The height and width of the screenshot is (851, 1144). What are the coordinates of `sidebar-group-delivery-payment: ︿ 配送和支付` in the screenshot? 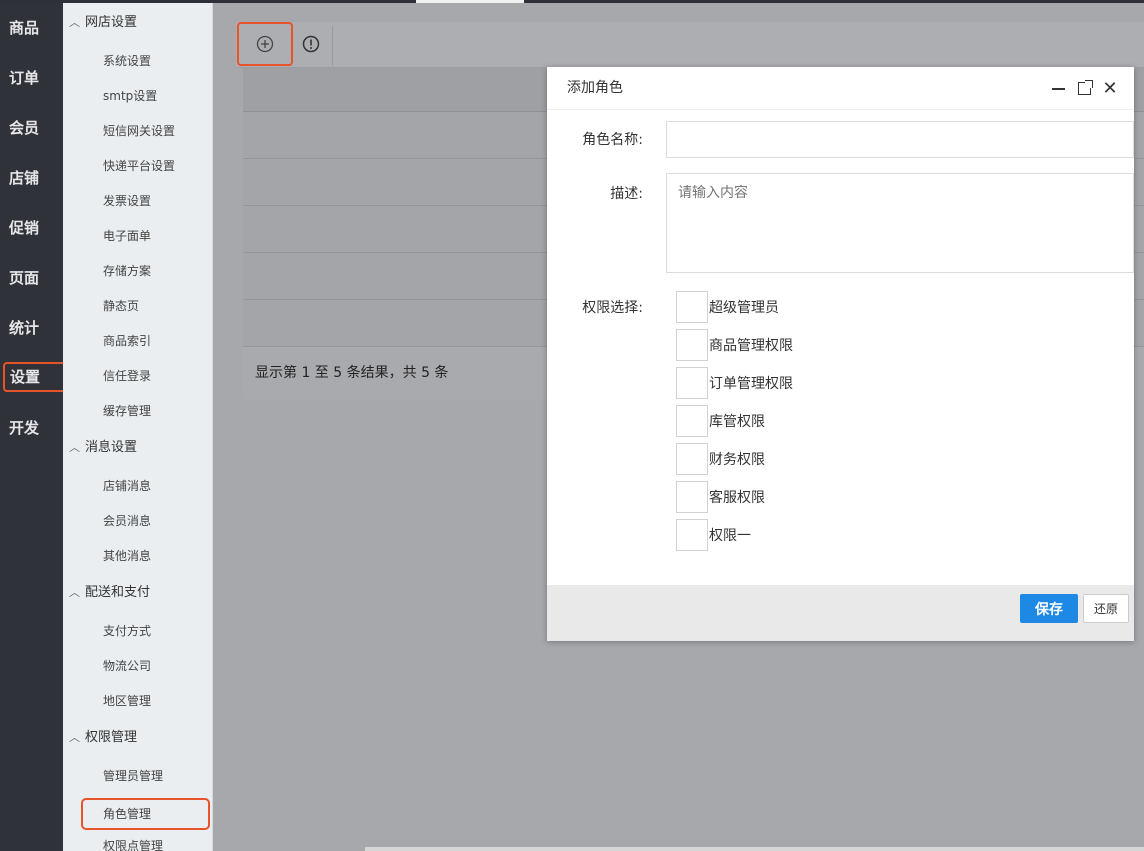 It's located at (138, 593).